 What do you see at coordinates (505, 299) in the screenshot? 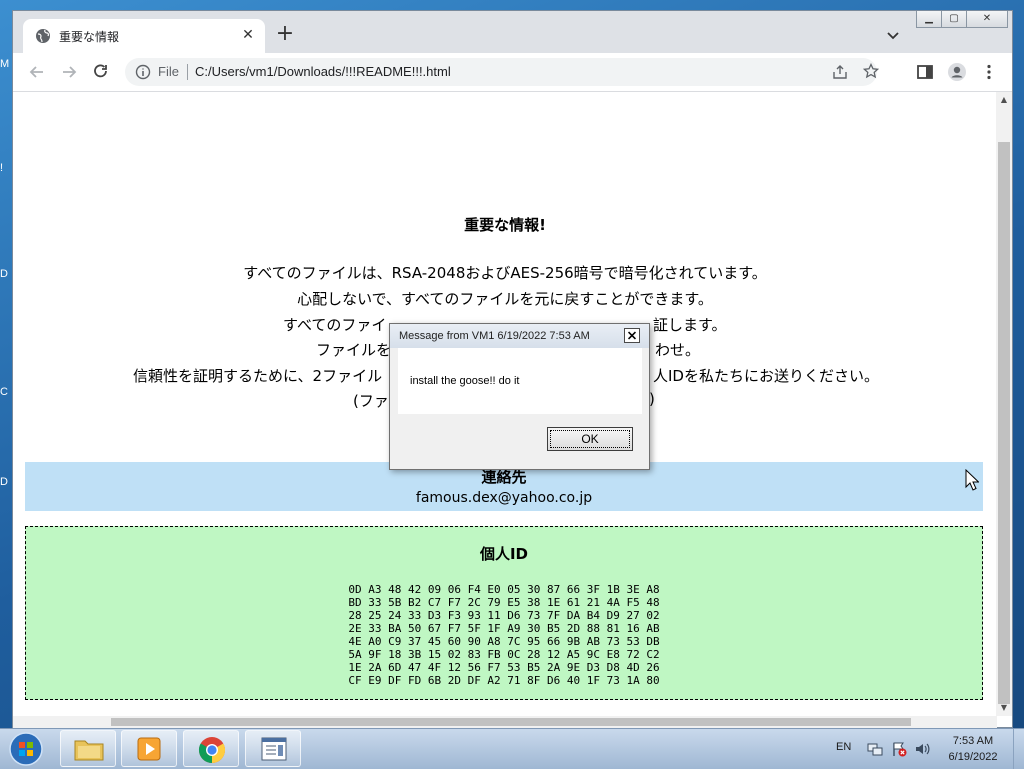
I see `ransom-line: 心配しないで、すべてのファイルを元に戻すことができます。` at bounding box center [505, 299].